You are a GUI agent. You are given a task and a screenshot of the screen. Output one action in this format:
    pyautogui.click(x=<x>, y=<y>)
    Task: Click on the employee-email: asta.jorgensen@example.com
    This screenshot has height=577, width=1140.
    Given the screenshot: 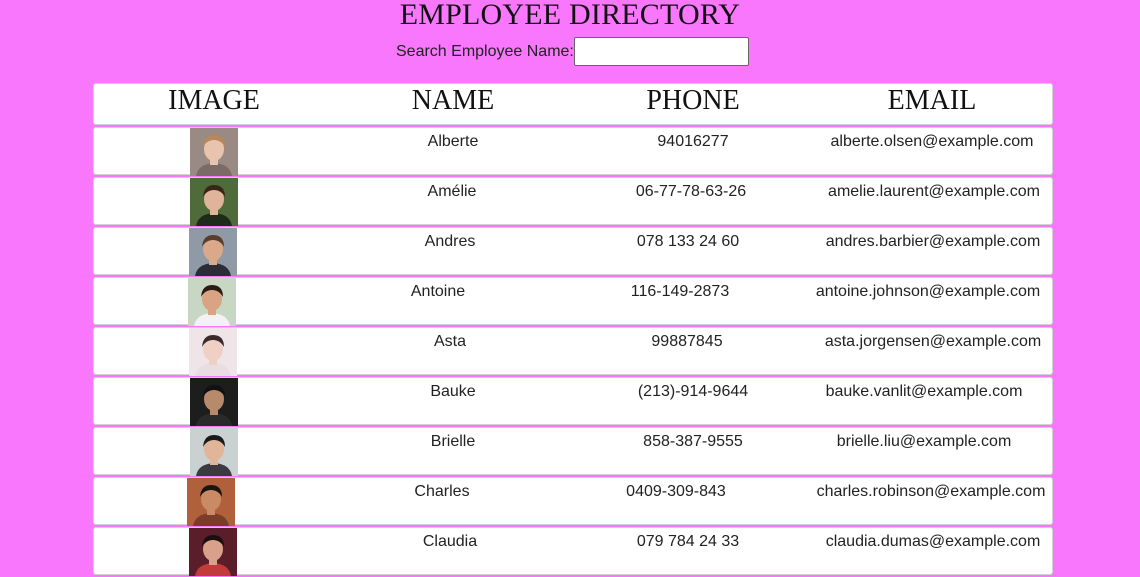 What is the action you would take?
    pyautogui.click(x=933, y=341)
    